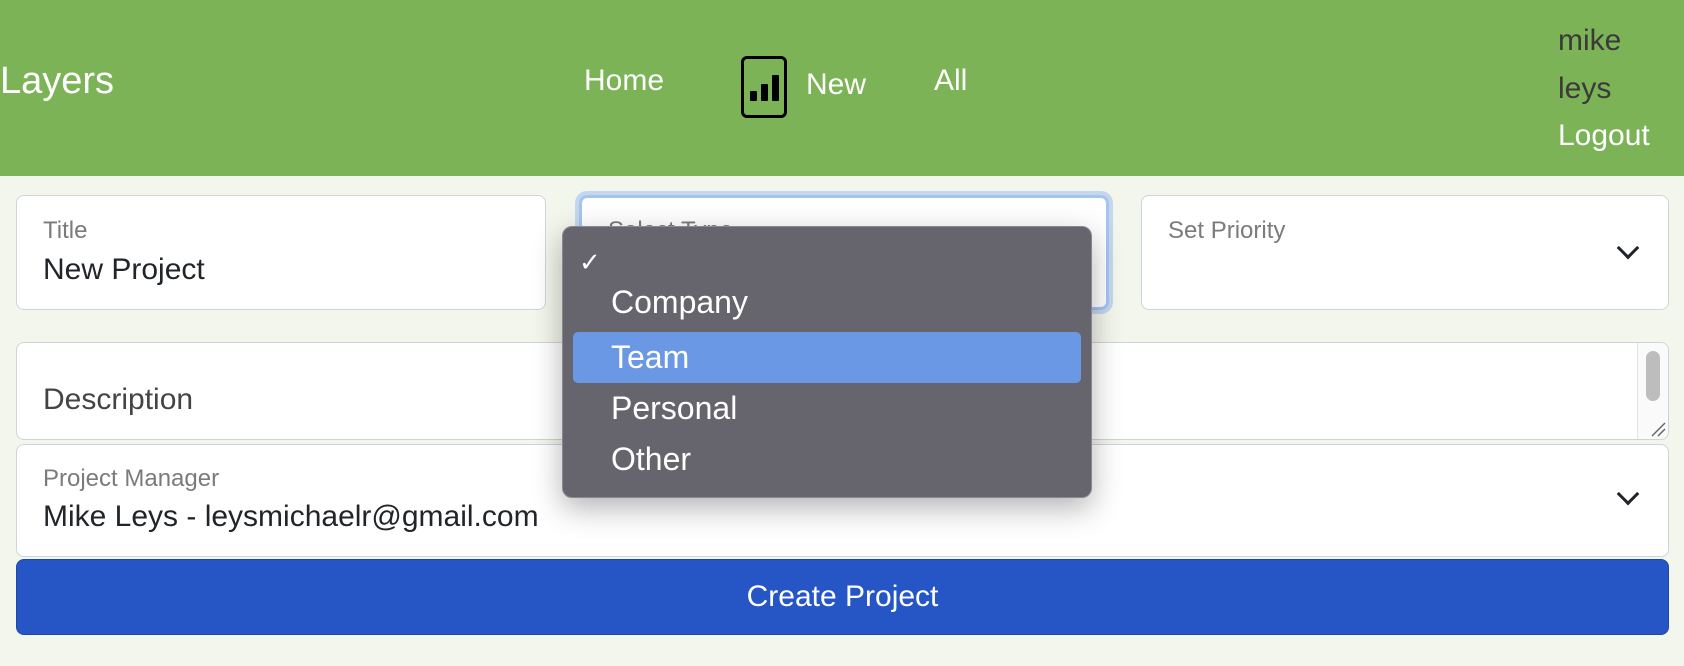  I want to click on bar-chart-icon, so click(764, 87).